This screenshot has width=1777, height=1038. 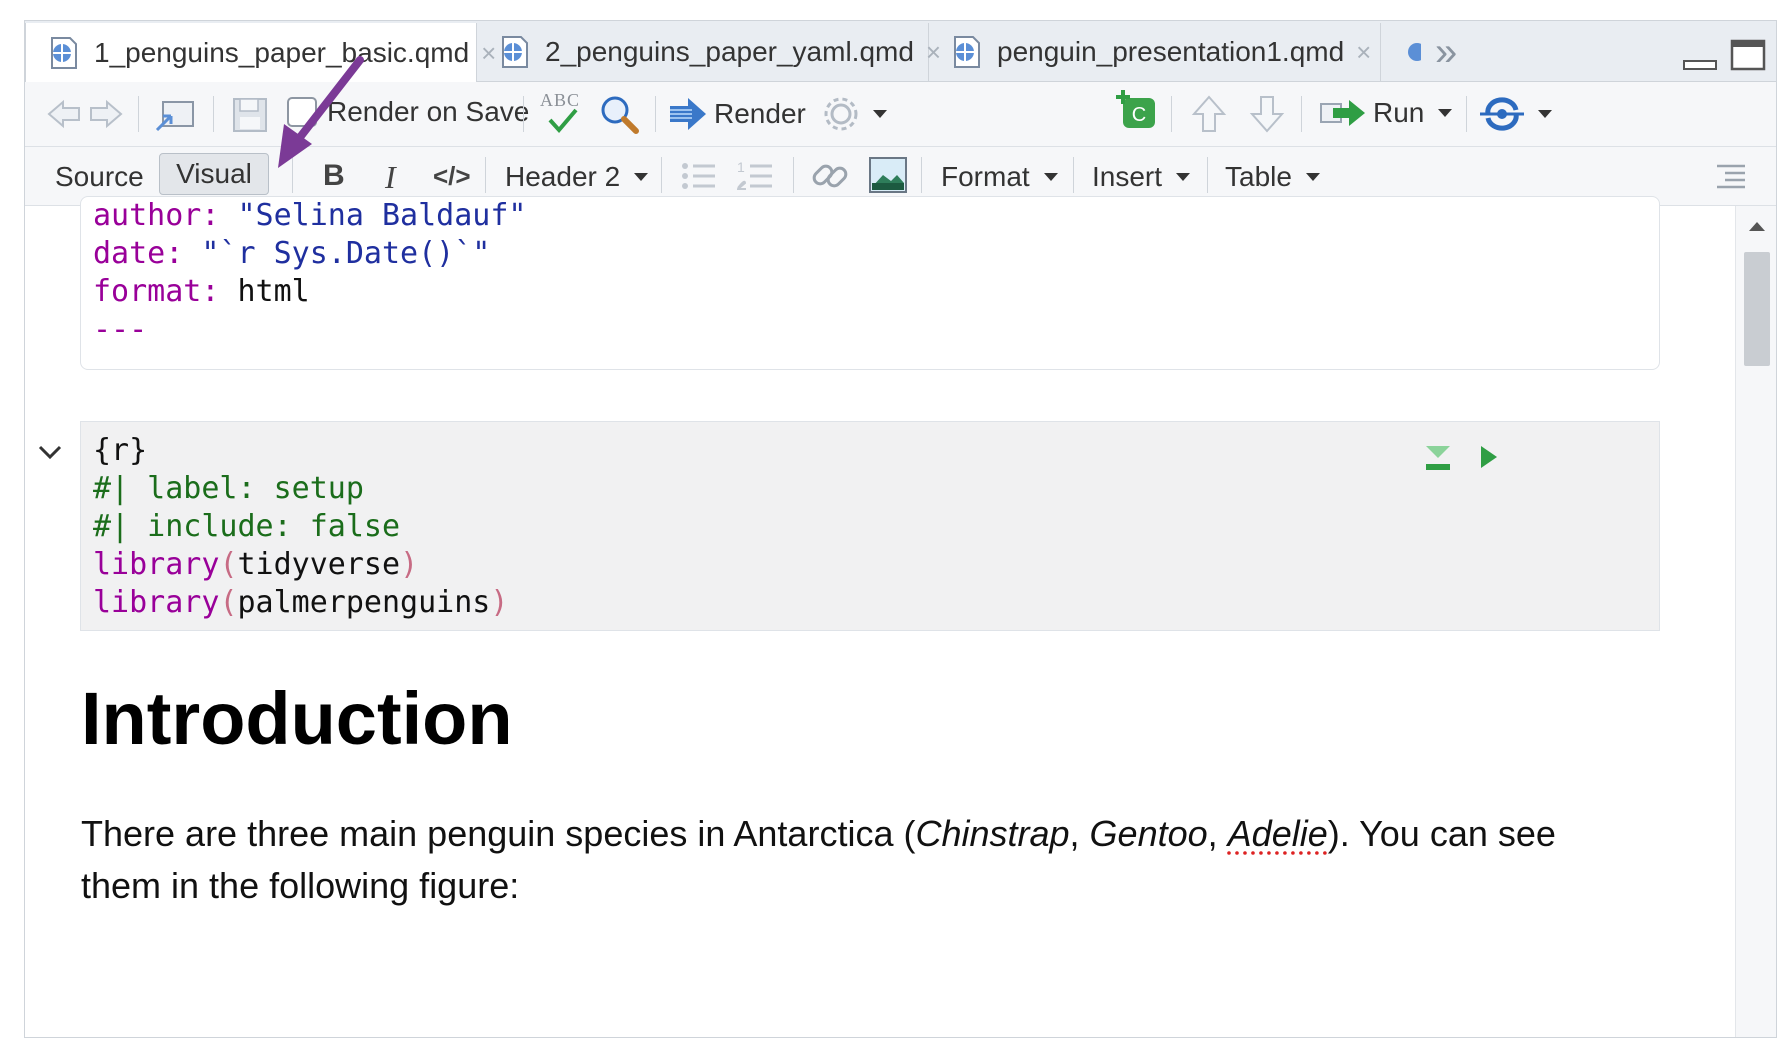 What do you see at coordinates (992, 833) in the screenshot?
I see `species-chinstrap: Chinstrap` at bounding box center [992, 833].